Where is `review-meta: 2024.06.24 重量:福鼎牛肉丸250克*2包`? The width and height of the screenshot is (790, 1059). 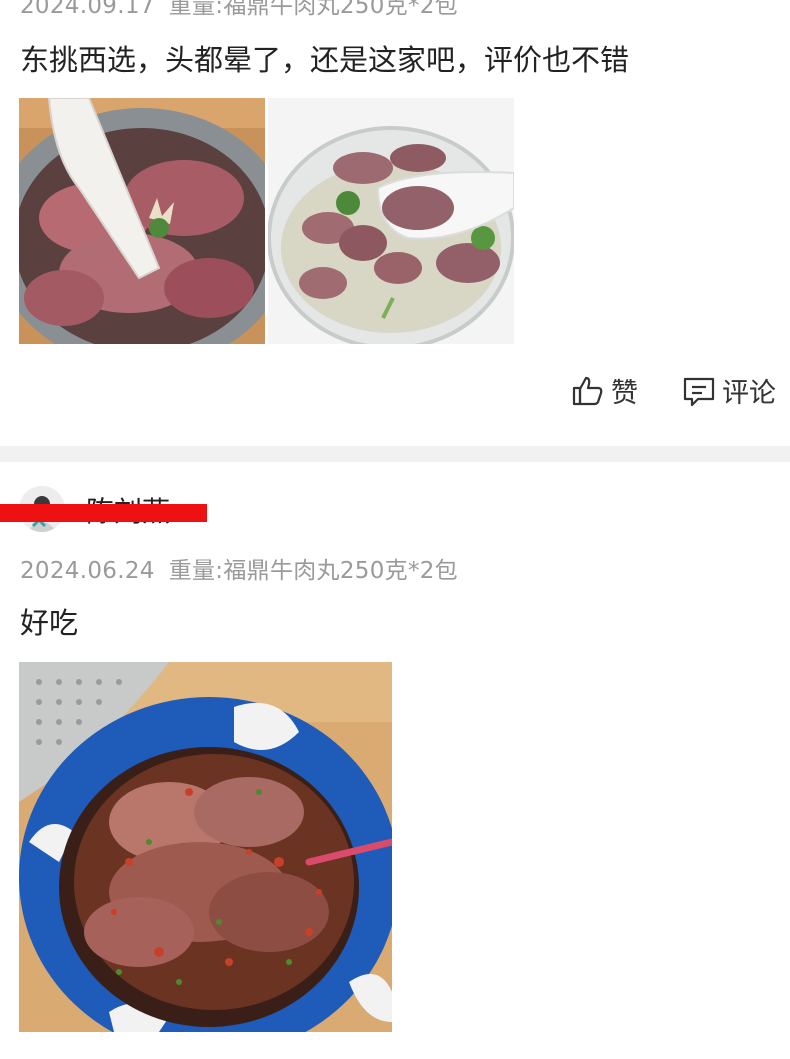
review-meta: 2024.06.24 重量:福鼎牛肉丸250克*2包 is located at coordinates (239, 568).